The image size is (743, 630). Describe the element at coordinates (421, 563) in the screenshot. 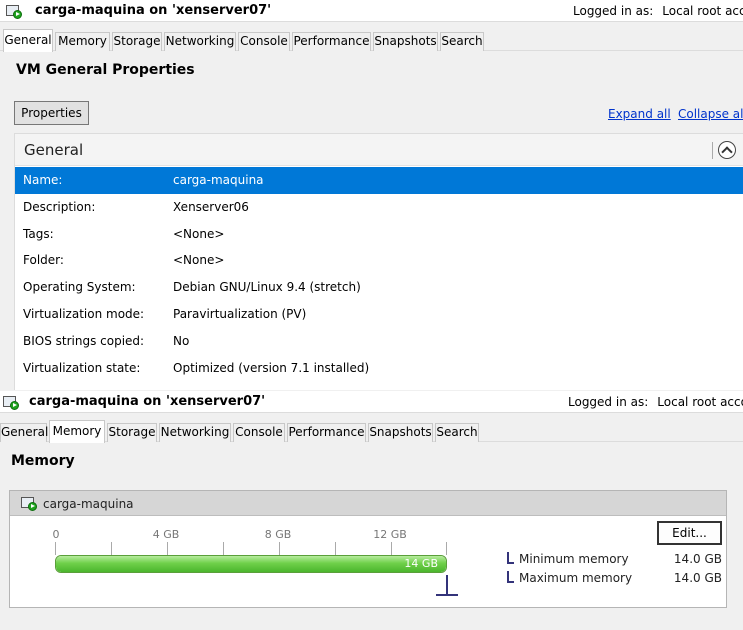

I see `memory-bar-label: 14 GB` at that location.